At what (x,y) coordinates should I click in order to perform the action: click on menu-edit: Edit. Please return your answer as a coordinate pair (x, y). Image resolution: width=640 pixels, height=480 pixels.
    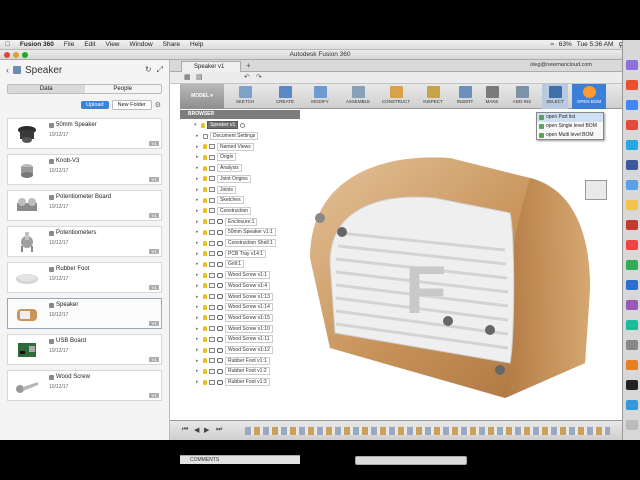
    Looking at the image, I should click on (89, 44).